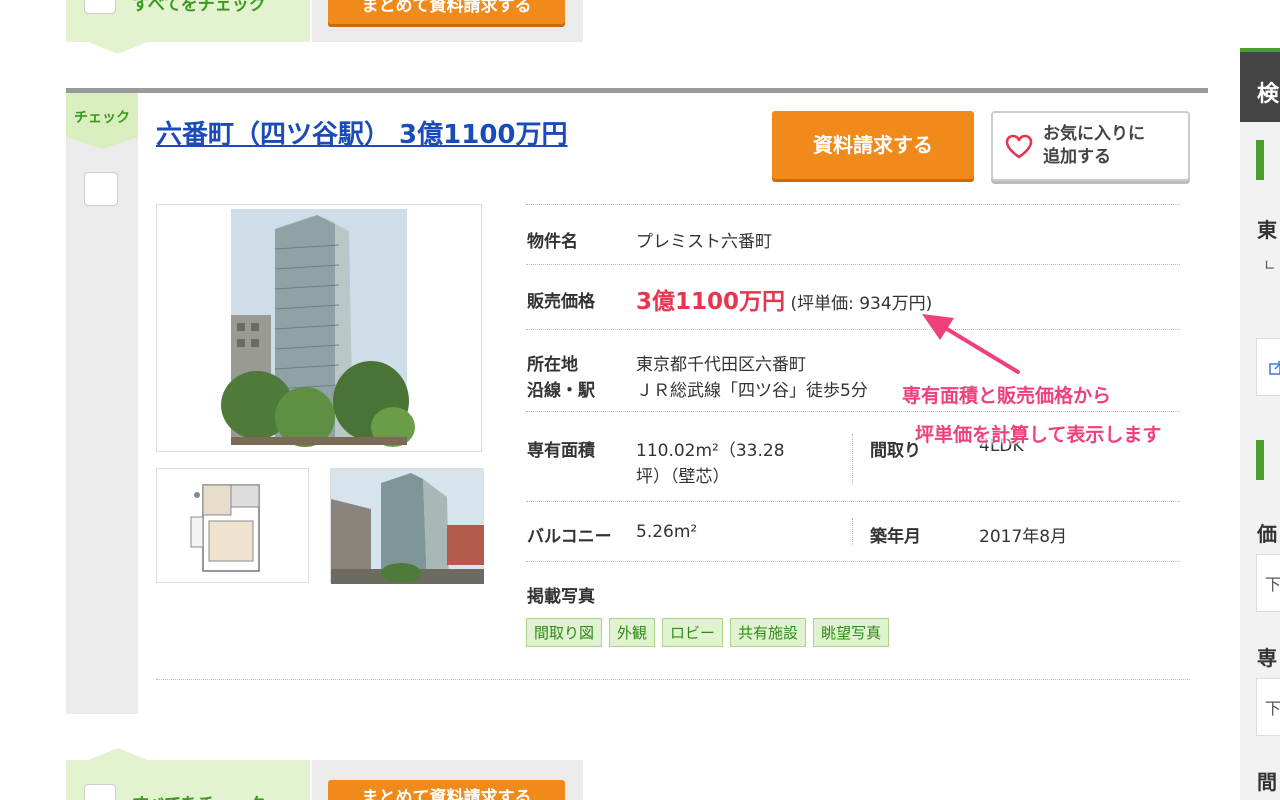 The height and width of the screenshot is (800, 1280). I want to click on sidebar-area-sub: ∟, so click(1270, 266).